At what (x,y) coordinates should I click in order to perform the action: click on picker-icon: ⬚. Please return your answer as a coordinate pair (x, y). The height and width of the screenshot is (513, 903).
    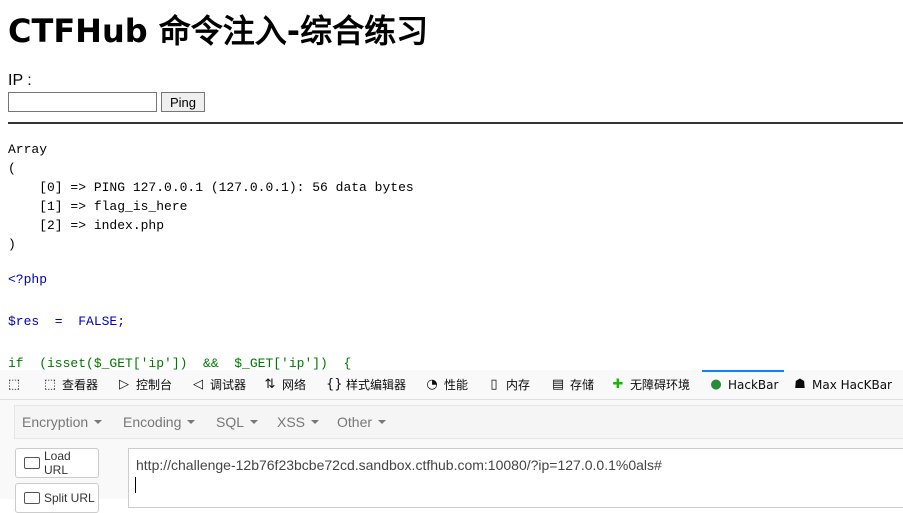
    Looking at the image, I should click on (14, 384).